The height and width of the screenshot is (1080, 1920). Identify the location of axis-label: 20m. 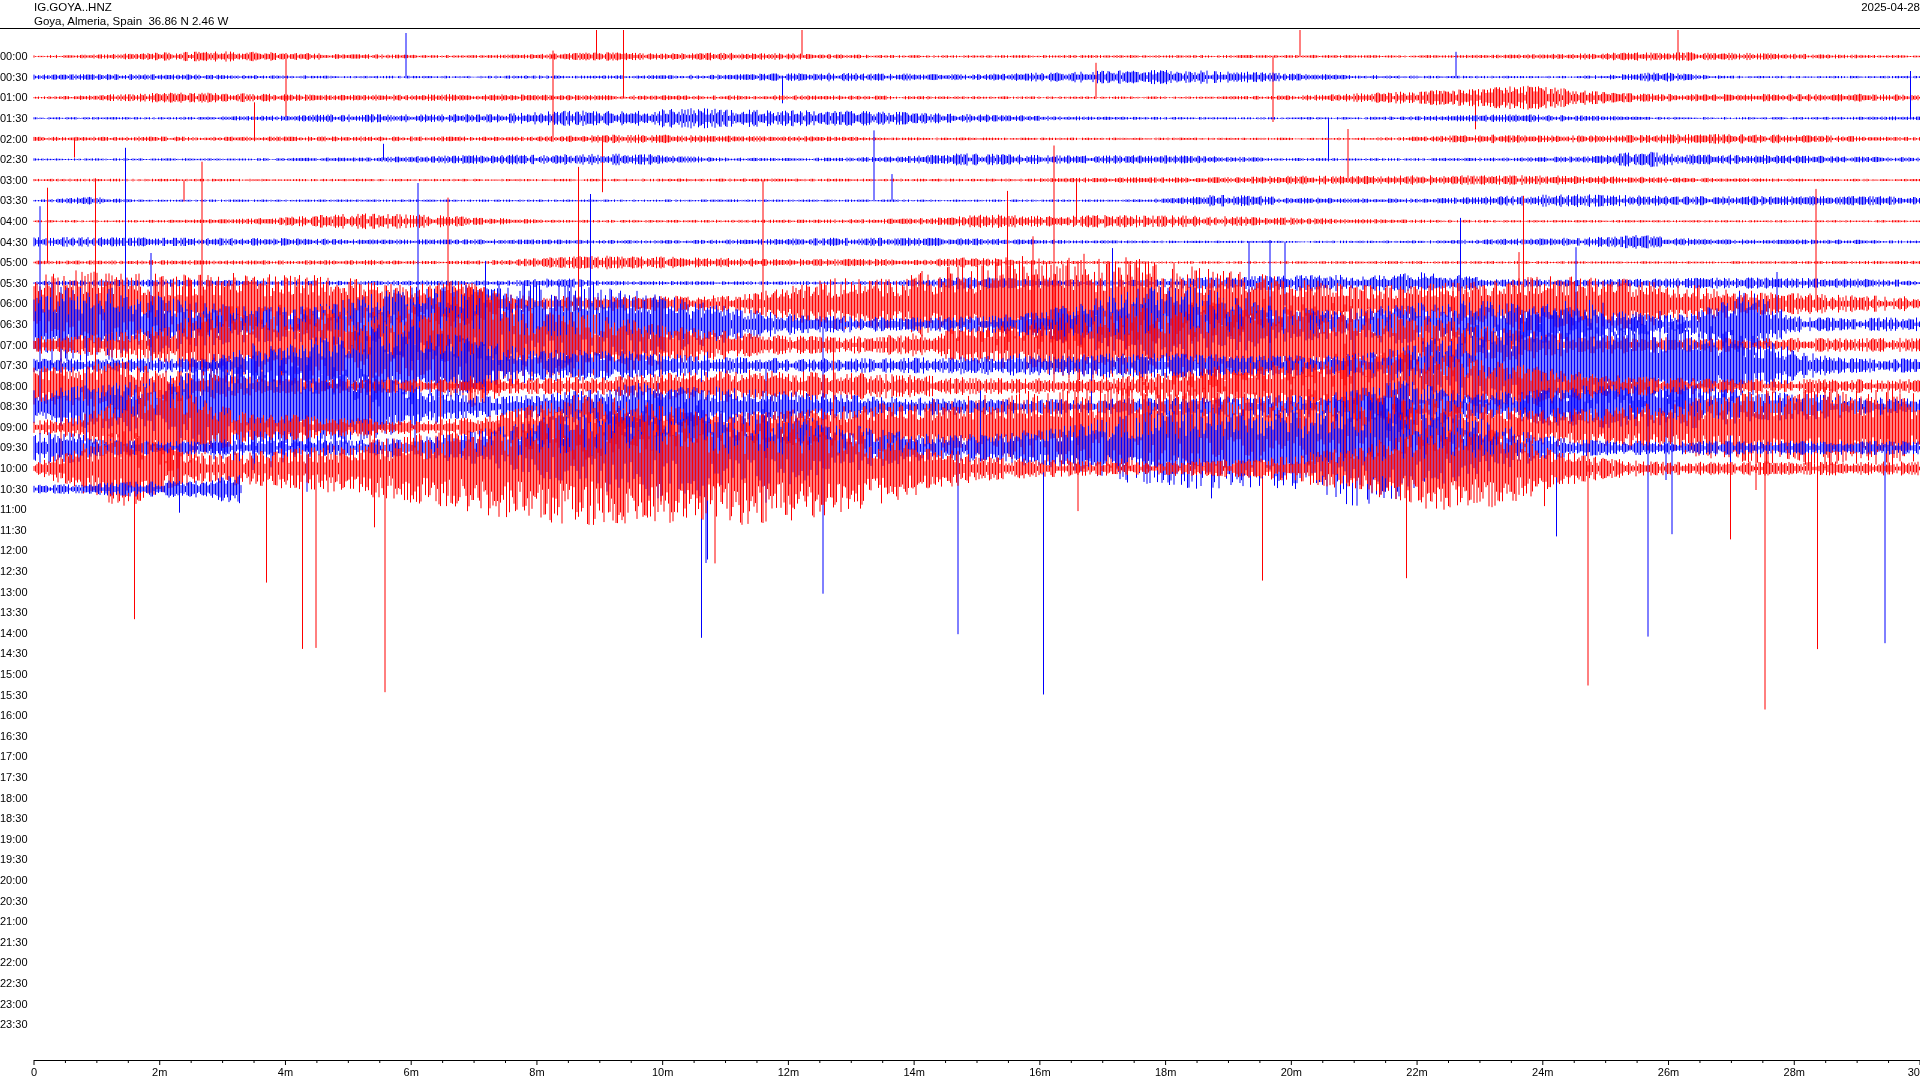
(1291, 1072).